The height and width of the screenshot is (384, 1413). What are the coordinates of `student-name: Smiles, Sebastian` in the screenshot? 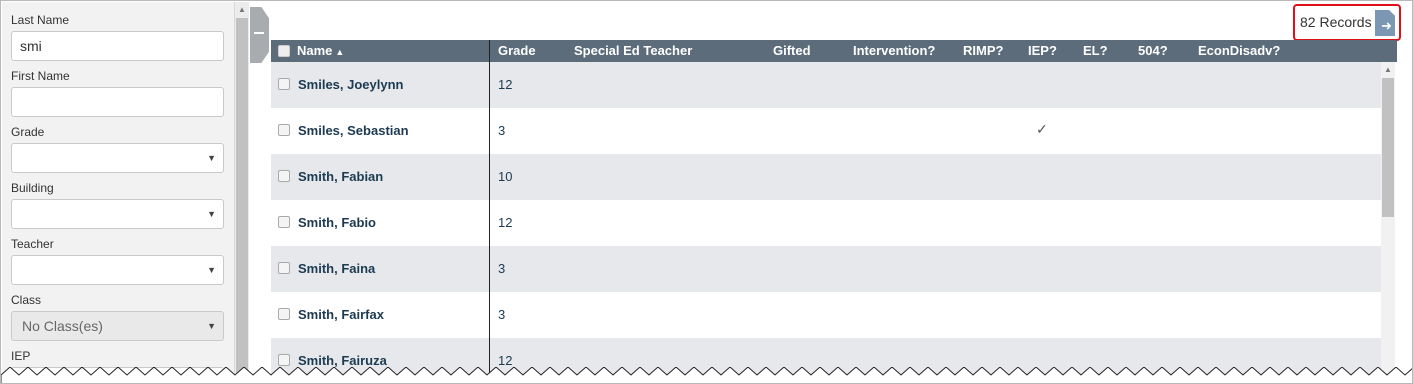 It's located at (353, 130).